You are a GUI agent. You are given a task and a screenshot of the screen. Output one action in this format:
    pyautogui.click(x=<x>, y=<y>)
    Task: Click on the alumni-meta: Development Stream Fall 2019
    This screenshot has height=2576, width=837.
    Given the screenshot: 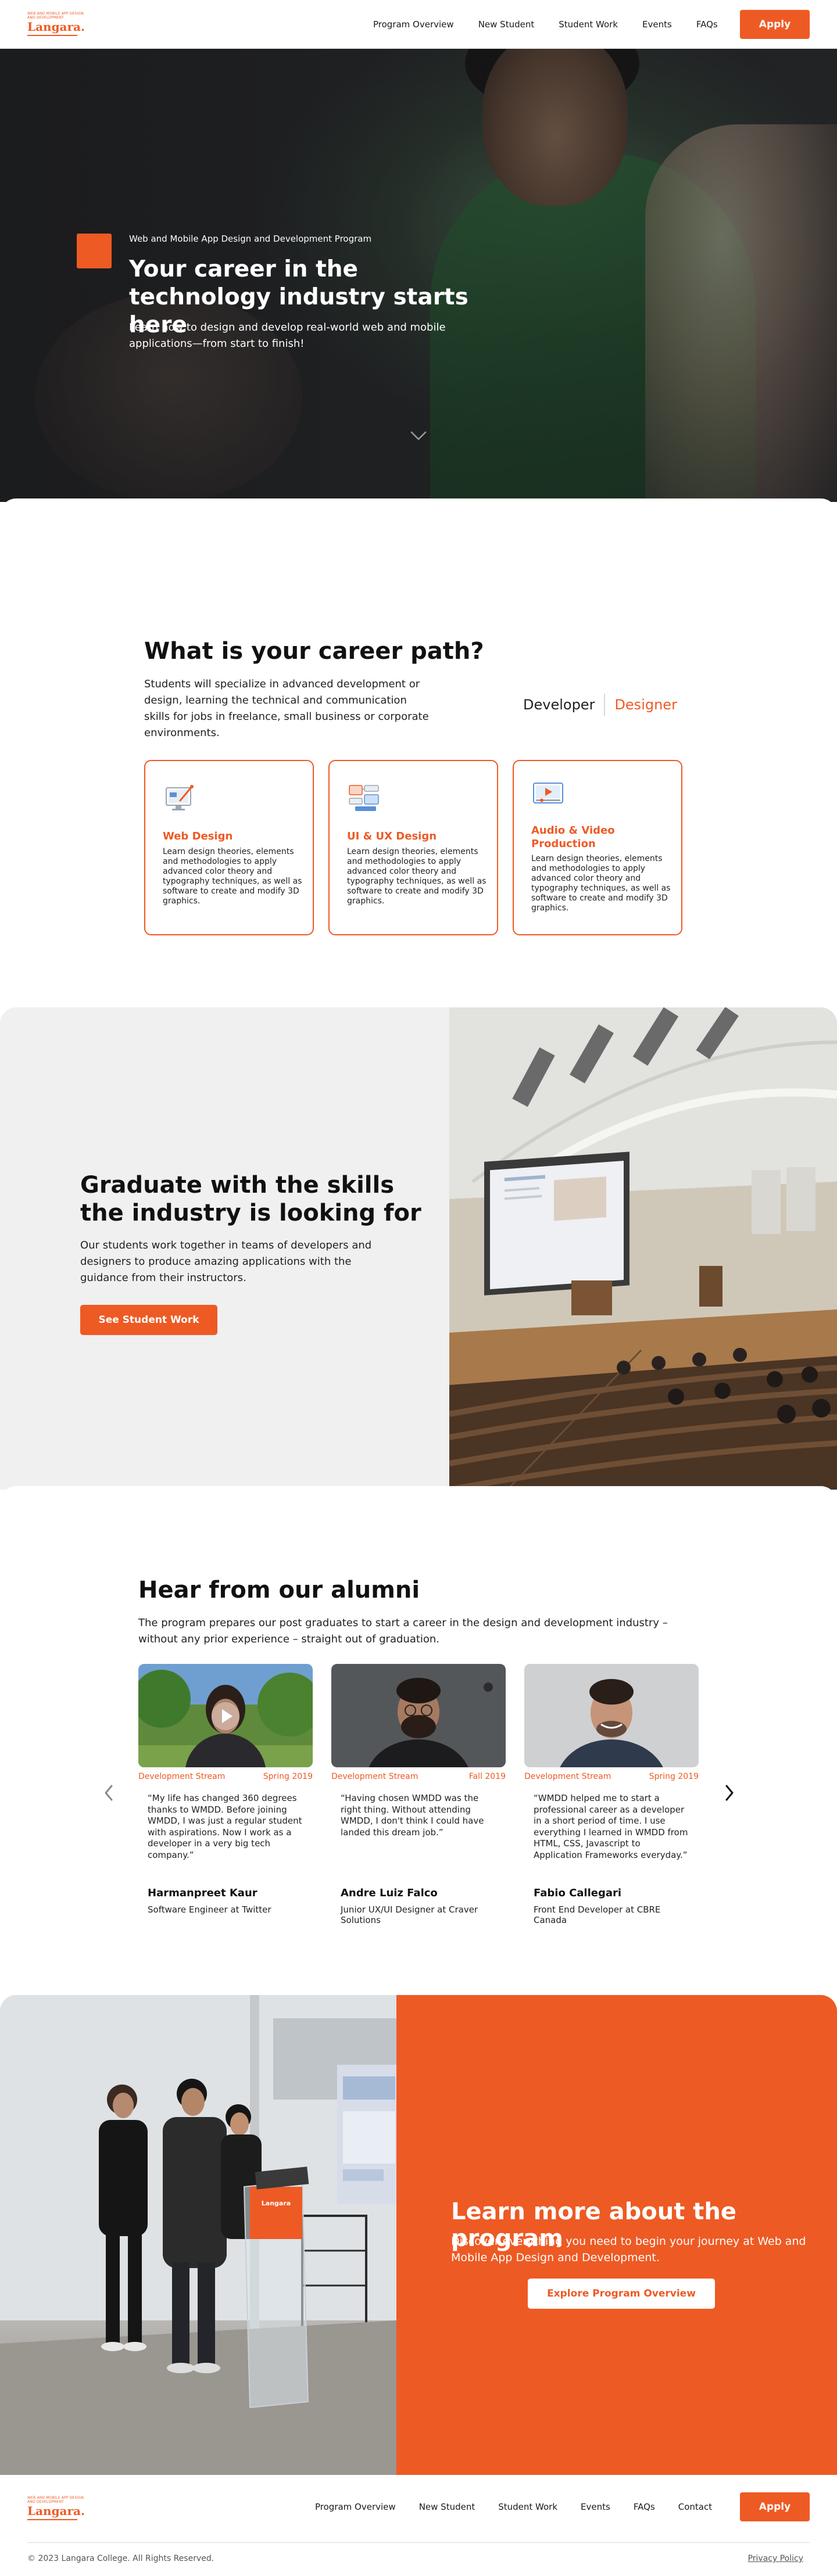 What is the action you would take?
    pyautogui.click(x=419, y=1776)
    